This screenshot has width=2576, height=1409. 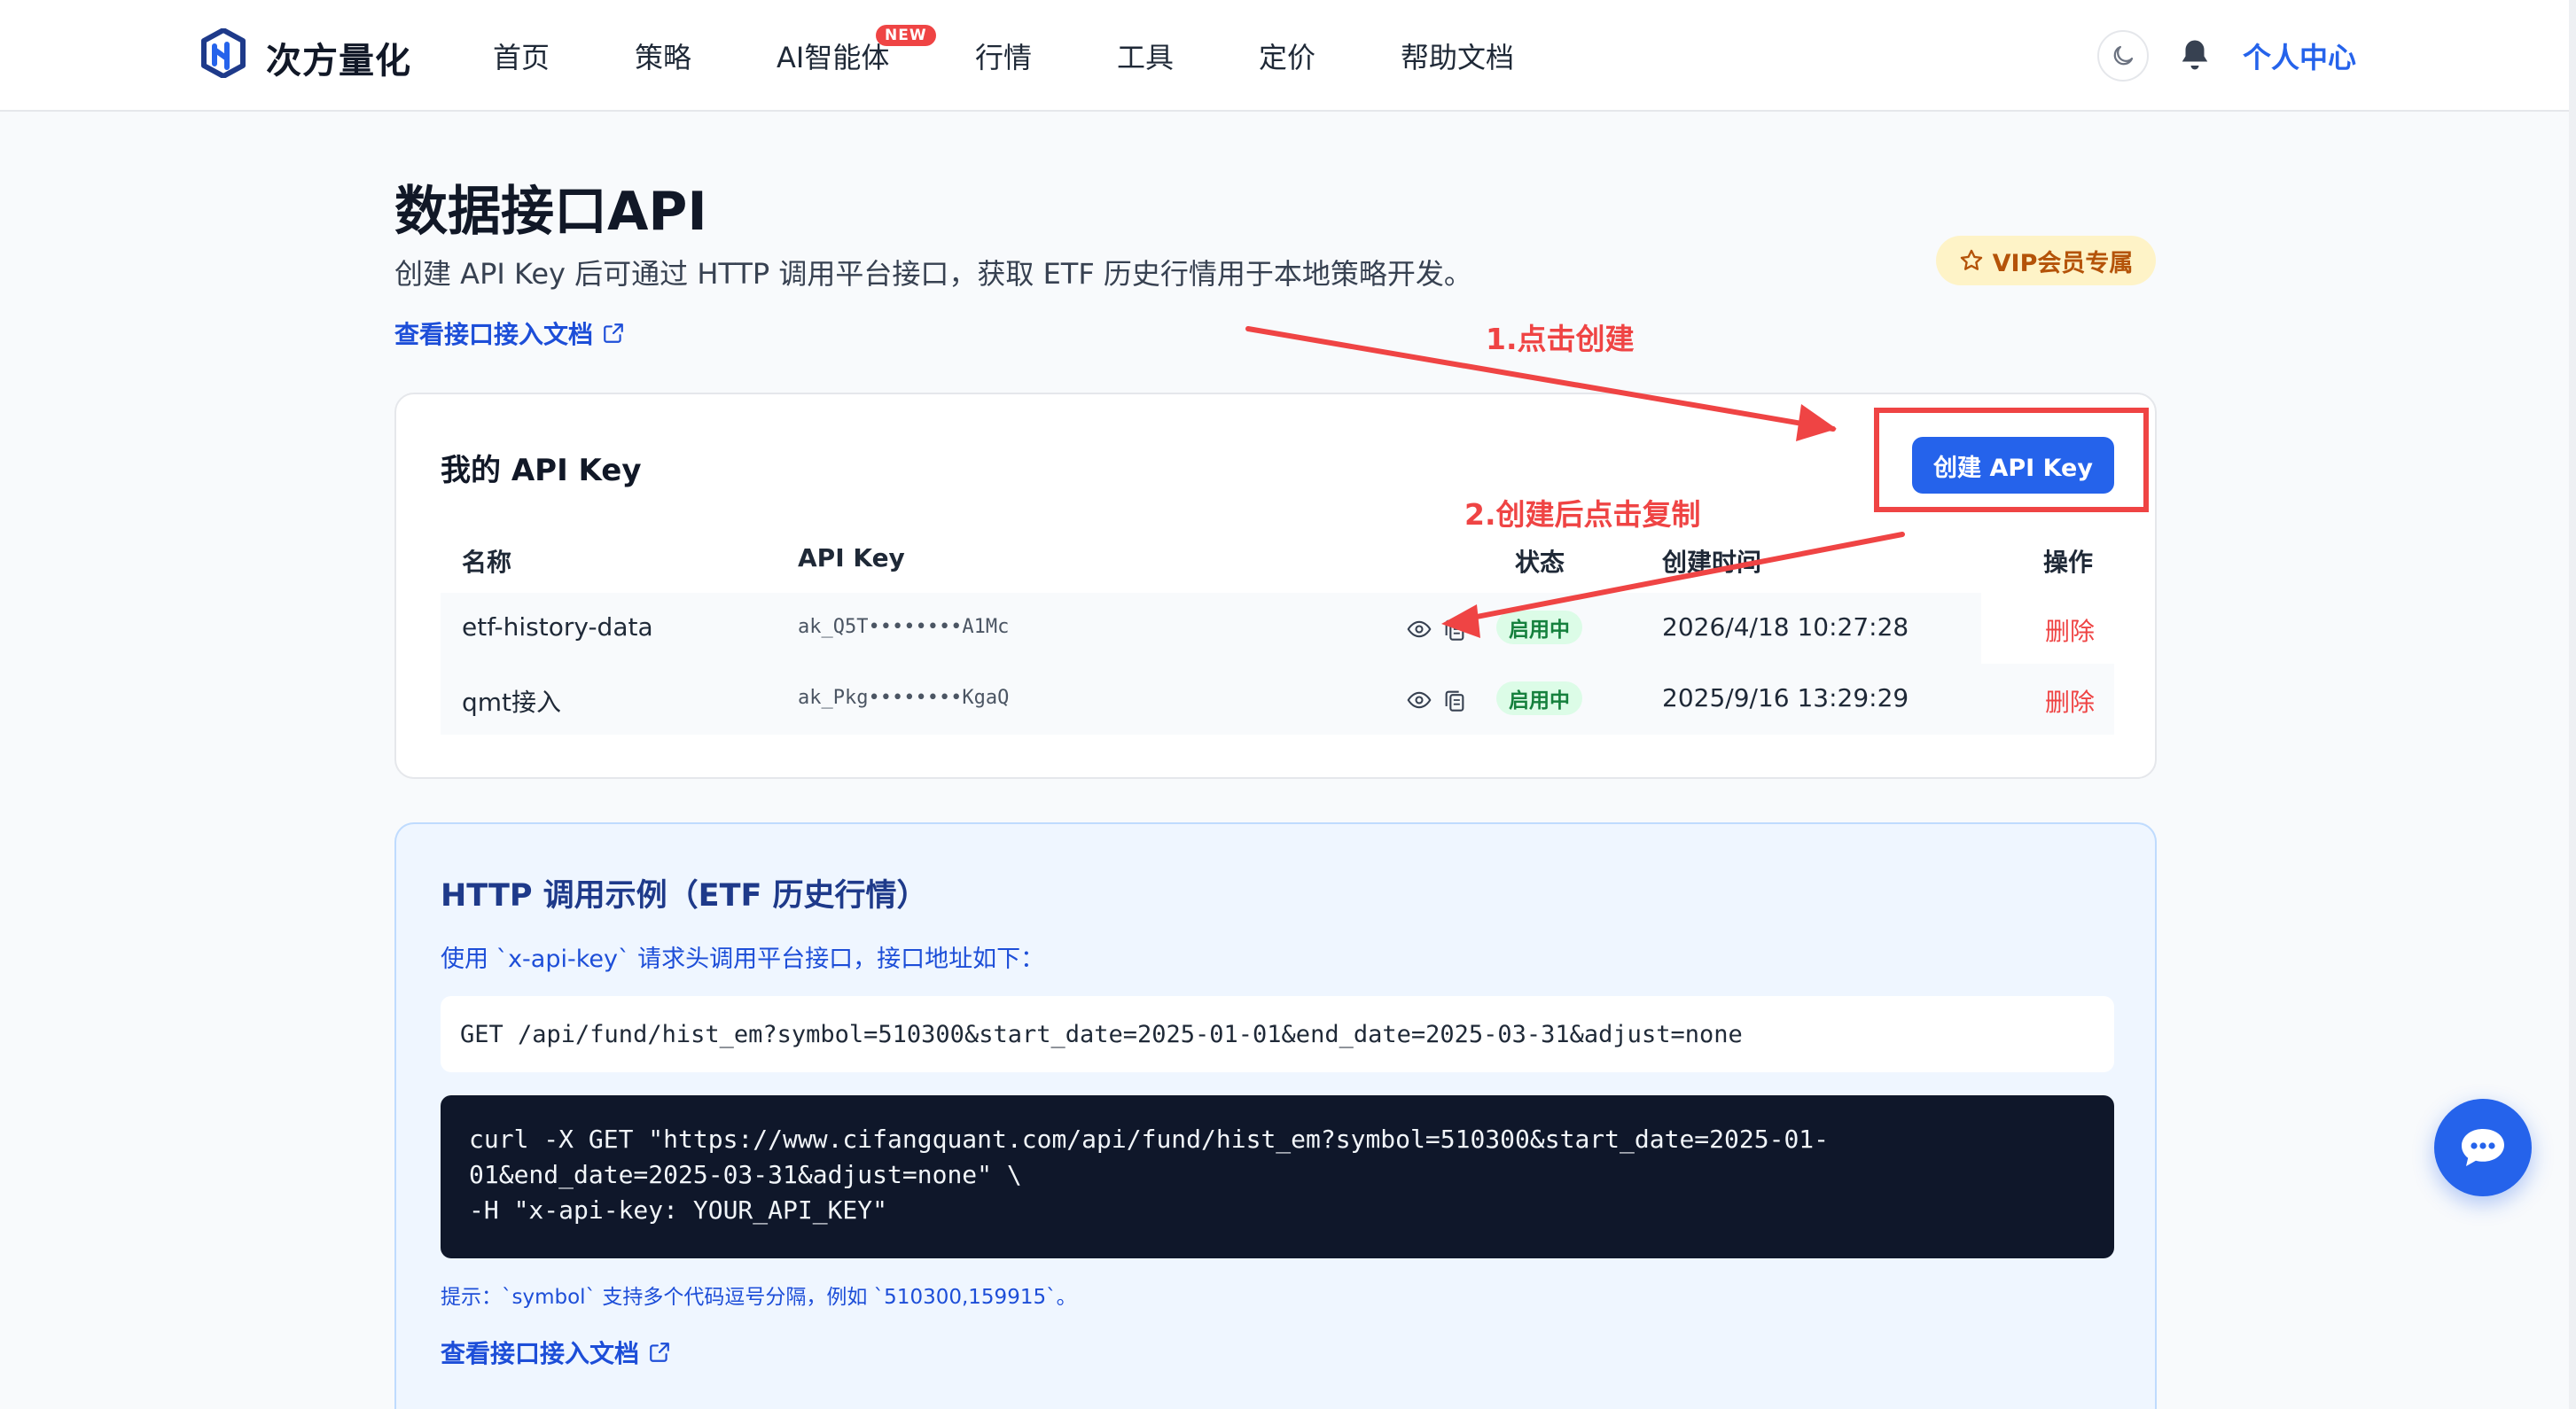 I want to click on annotation-step1: 1.点击创建, so click(x=1560, y=339).